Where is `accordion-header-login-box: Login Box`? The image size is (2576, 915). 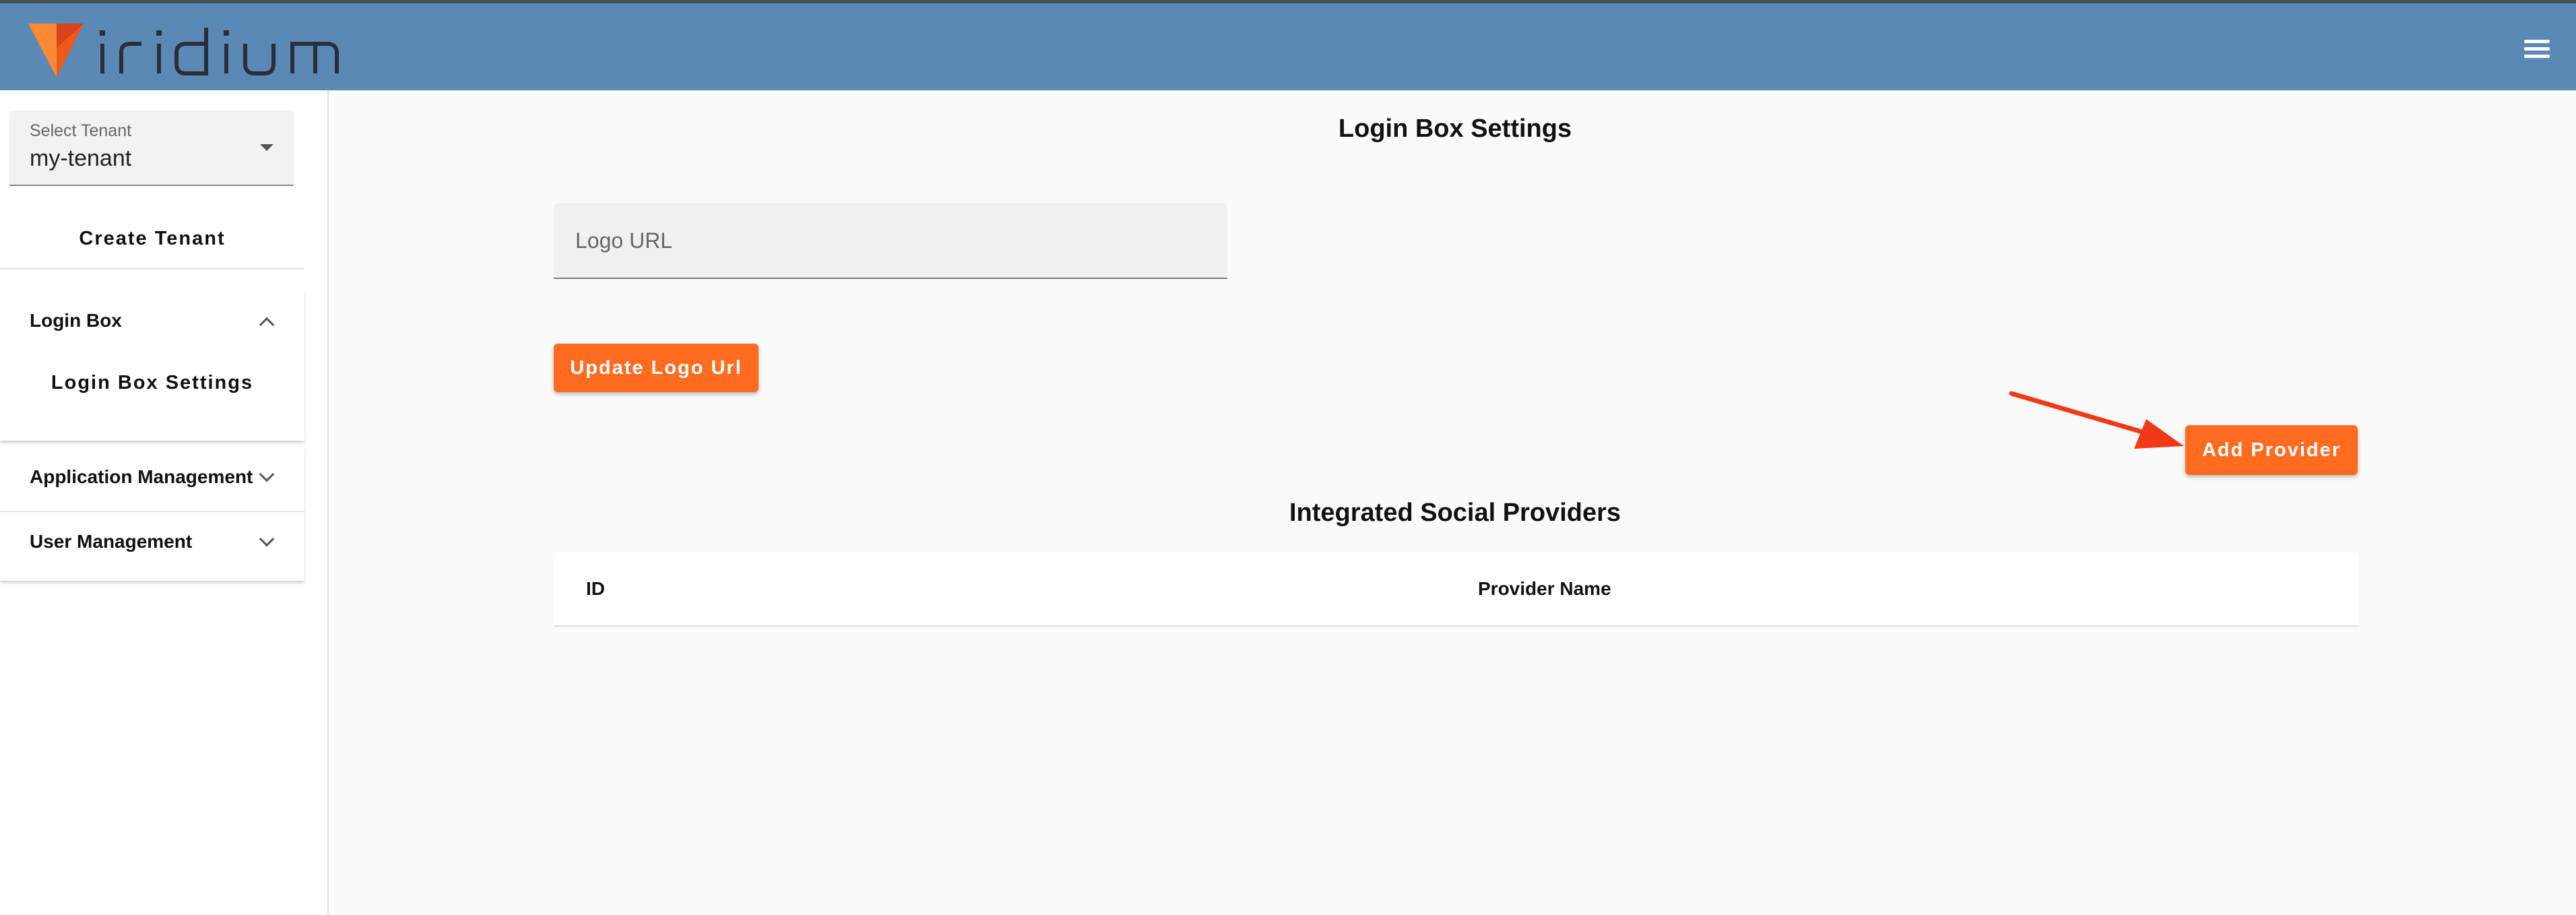
accordion-header-login-box: Login Box is located at coordinates (152, 322).